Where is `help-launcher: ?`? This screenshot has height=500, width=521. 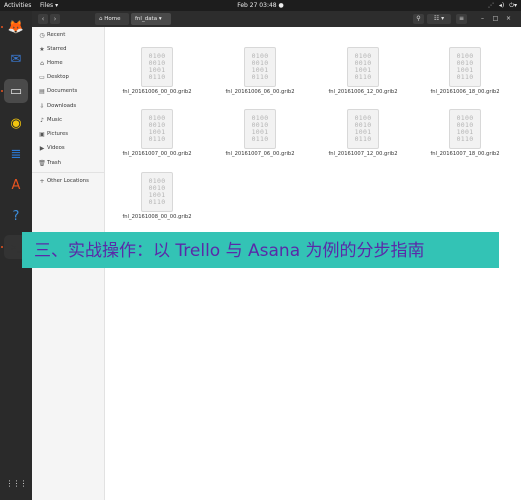
help-launcher: ? is located at coordinates (16, 216).